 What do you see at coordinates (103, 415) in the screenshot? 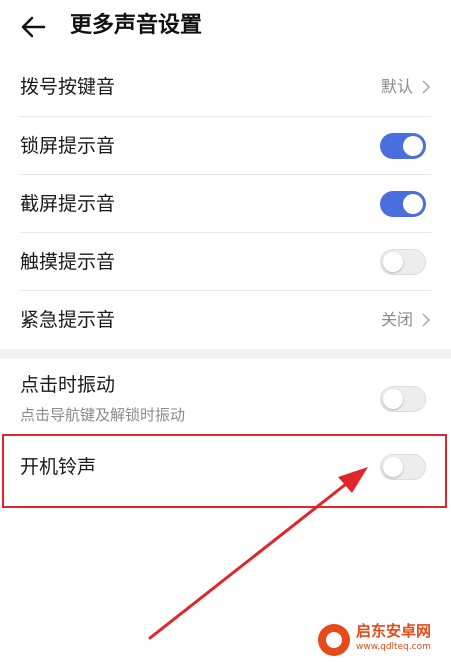
I see `tap-vibration-subtitle: 点击导航键及解锁时振动` at bounding box center [103, 415].